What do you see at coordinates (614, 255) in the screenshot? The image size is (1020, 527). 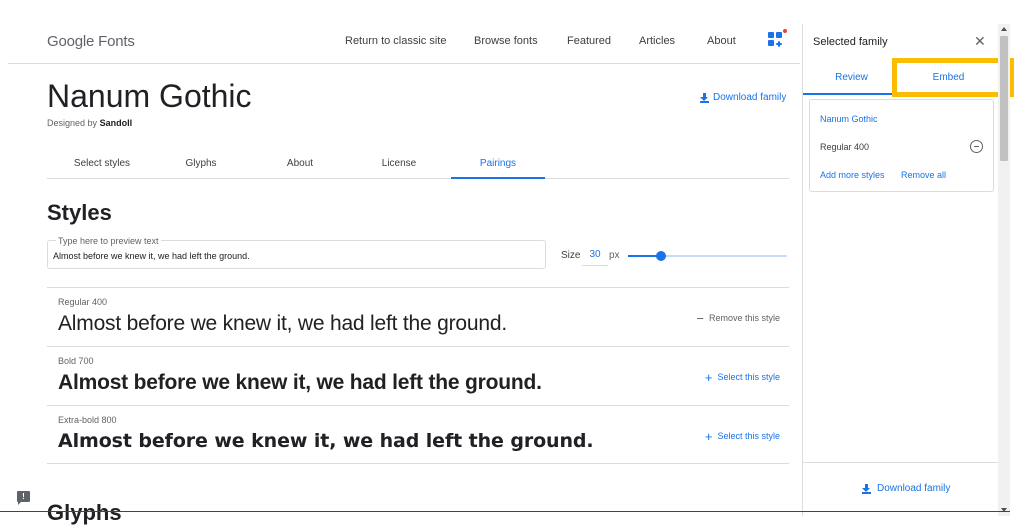 I see `size-unit-label: px` at bounding box center [614, 255].